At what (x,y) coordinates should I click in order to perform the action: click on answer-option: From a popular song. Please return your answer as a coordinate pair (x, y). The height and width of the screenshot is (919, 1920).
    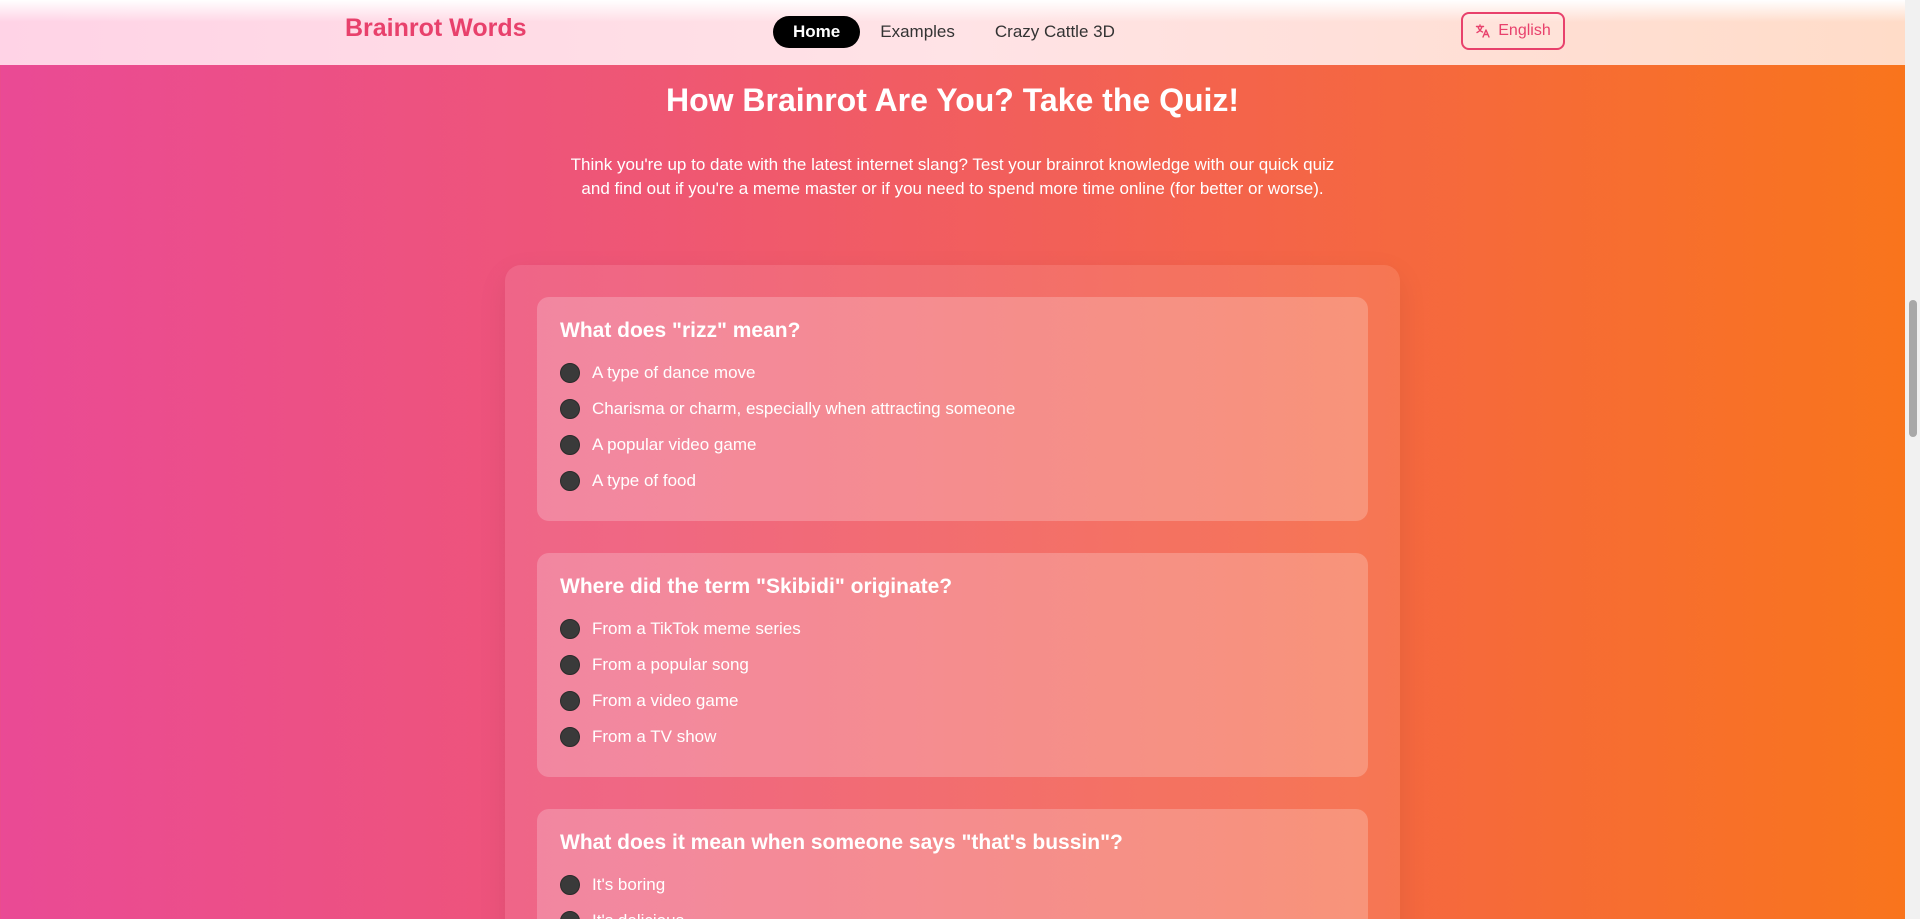
    Looking at the image, I should click on (952, 665).